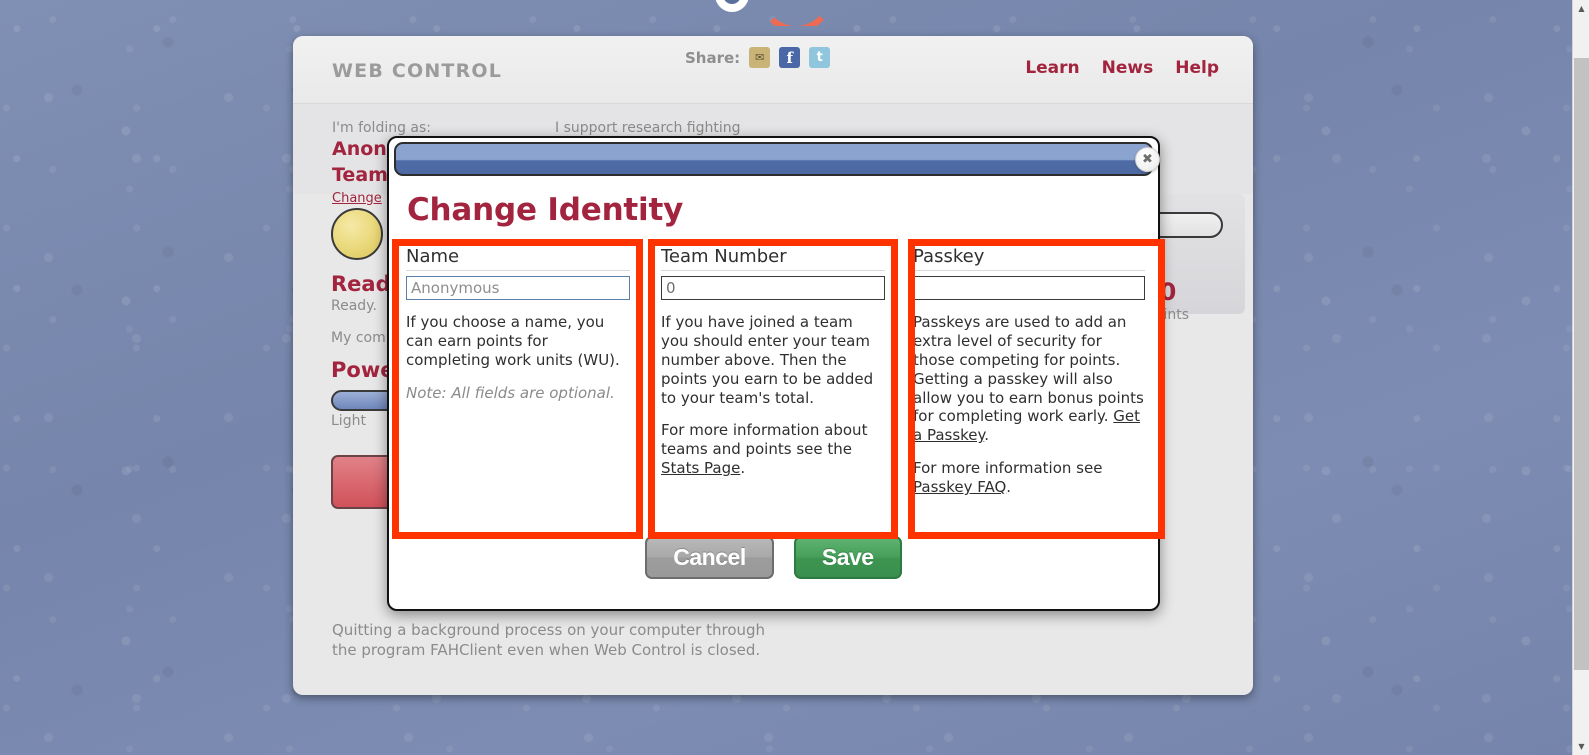 This screenshot has width=1589, height=755. What do you see at coordinates (1029, 258) in the screenshot?
I see `passkey-field-label: Passkey` at bounding box center [1029, 258].